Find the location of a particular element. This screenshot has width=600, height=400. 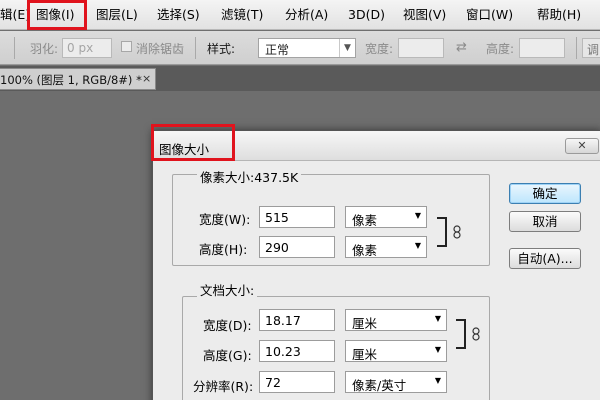

document-tab-bar: 100% (图层 1, RGB/8#) * × is located at coordinates (300, 78).